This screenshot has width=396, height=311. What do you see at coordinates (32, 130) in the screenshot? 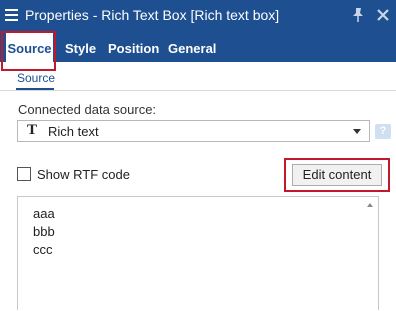
I see `text-type-icon: T` at bounding box center [32, 130].